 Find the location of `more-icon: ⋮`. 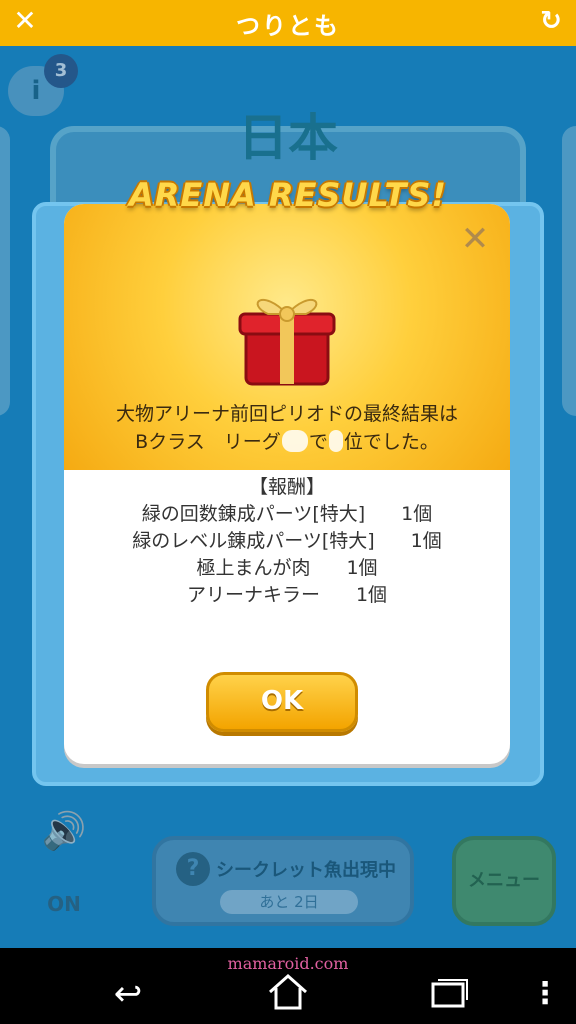

more-icon: ⋮ is located at coordinates (545, 994).